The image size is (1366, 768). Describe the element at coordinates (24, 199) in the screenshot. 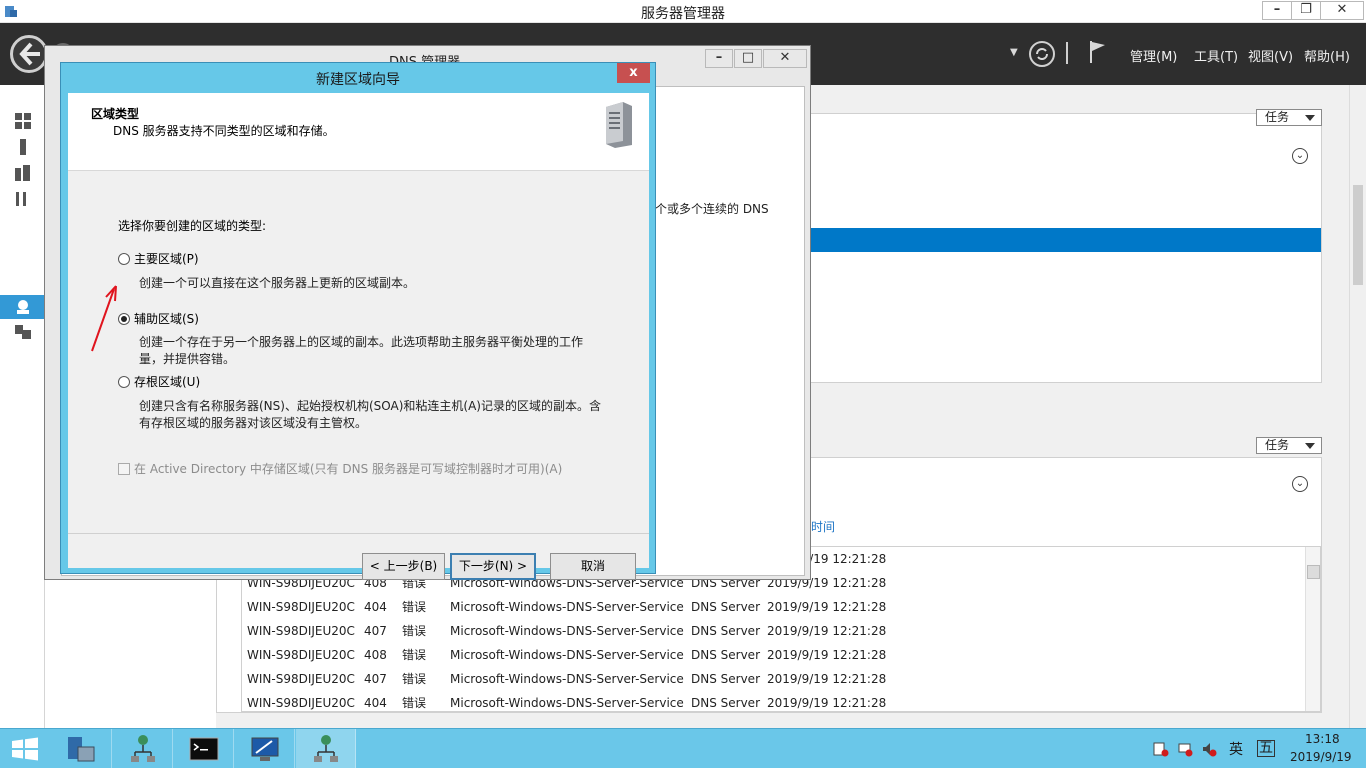

I see `file-storage-icon` at that location.